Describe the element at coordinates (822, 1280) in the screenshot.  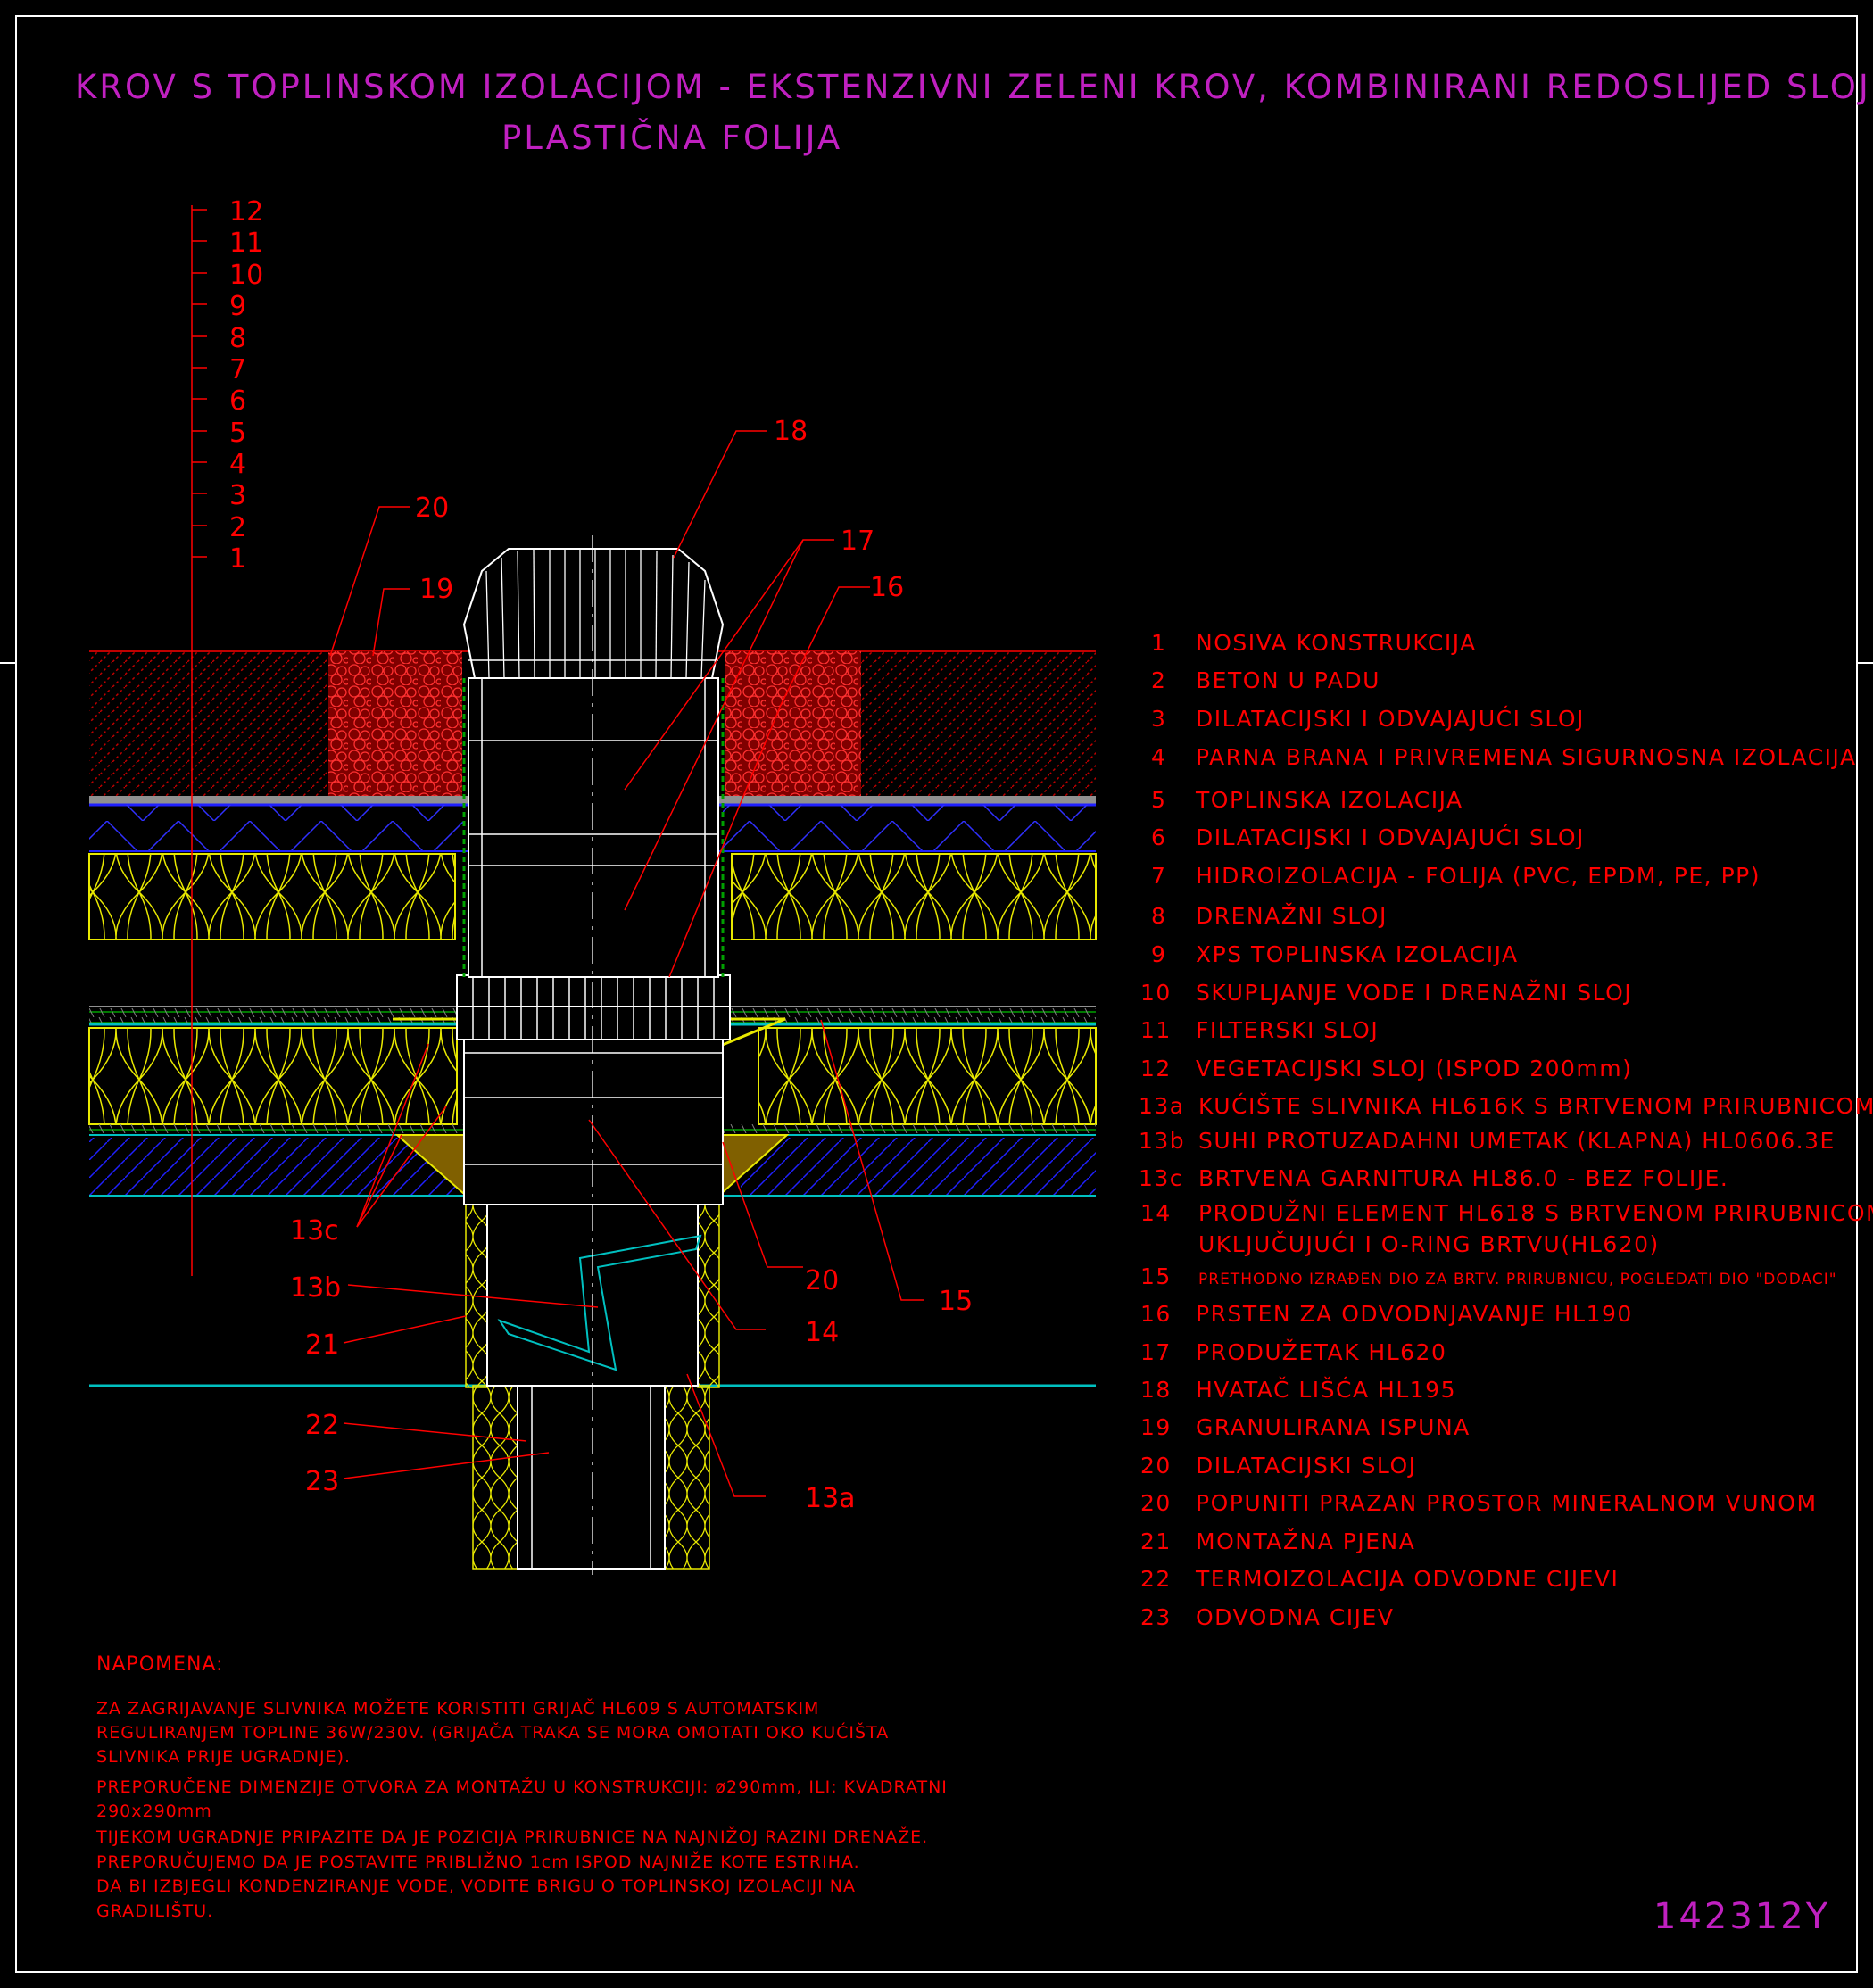
I see `callout-20-bottom: 20` at that location.